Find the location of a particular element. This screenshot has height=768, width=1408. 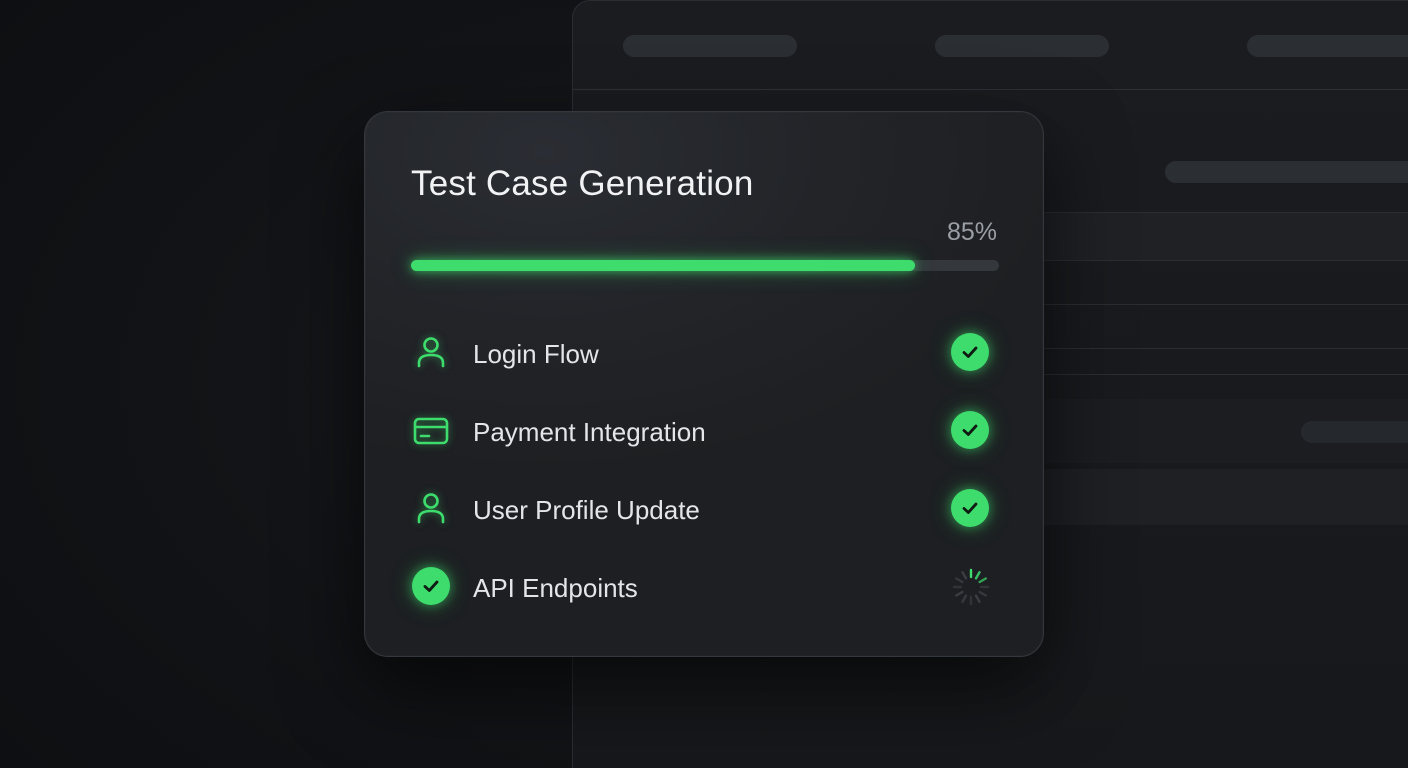

test-item-payment-integration: Payment Integration is located at coordinates (705, 431).